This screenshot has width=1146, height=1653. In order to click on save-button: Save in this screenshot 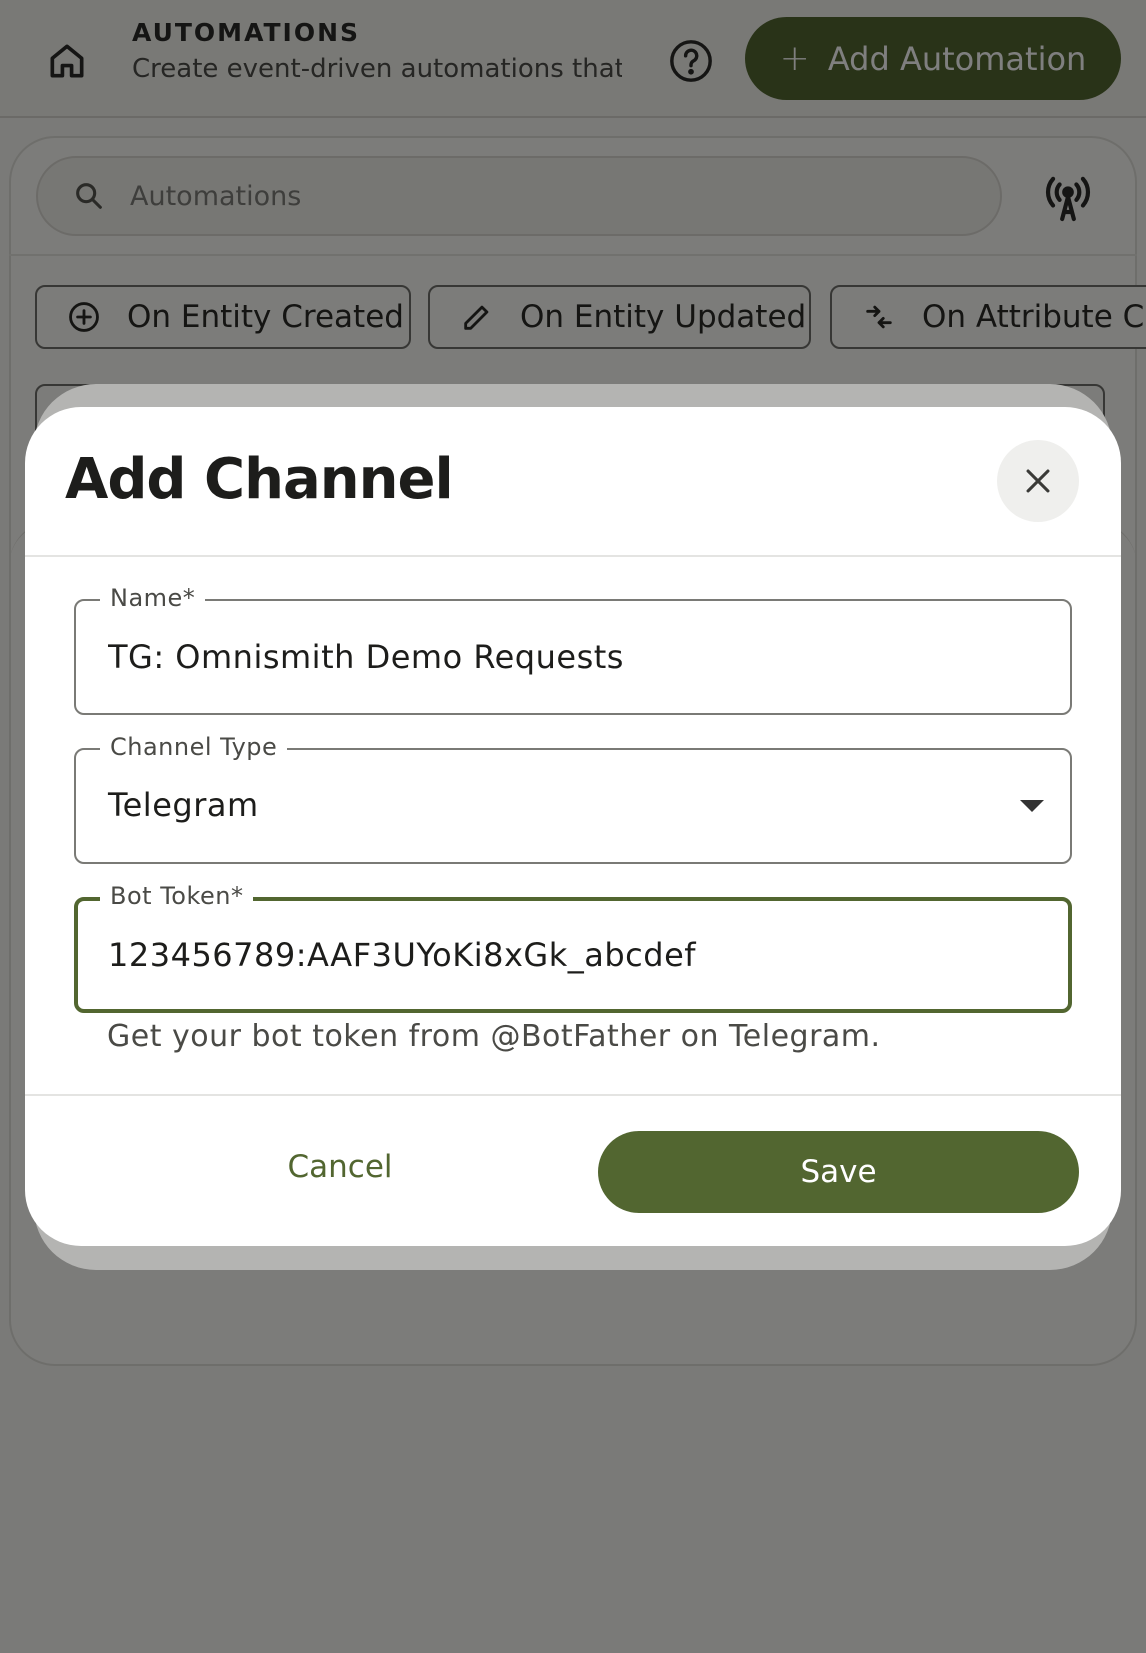, I will do `click(838, 1172)`.